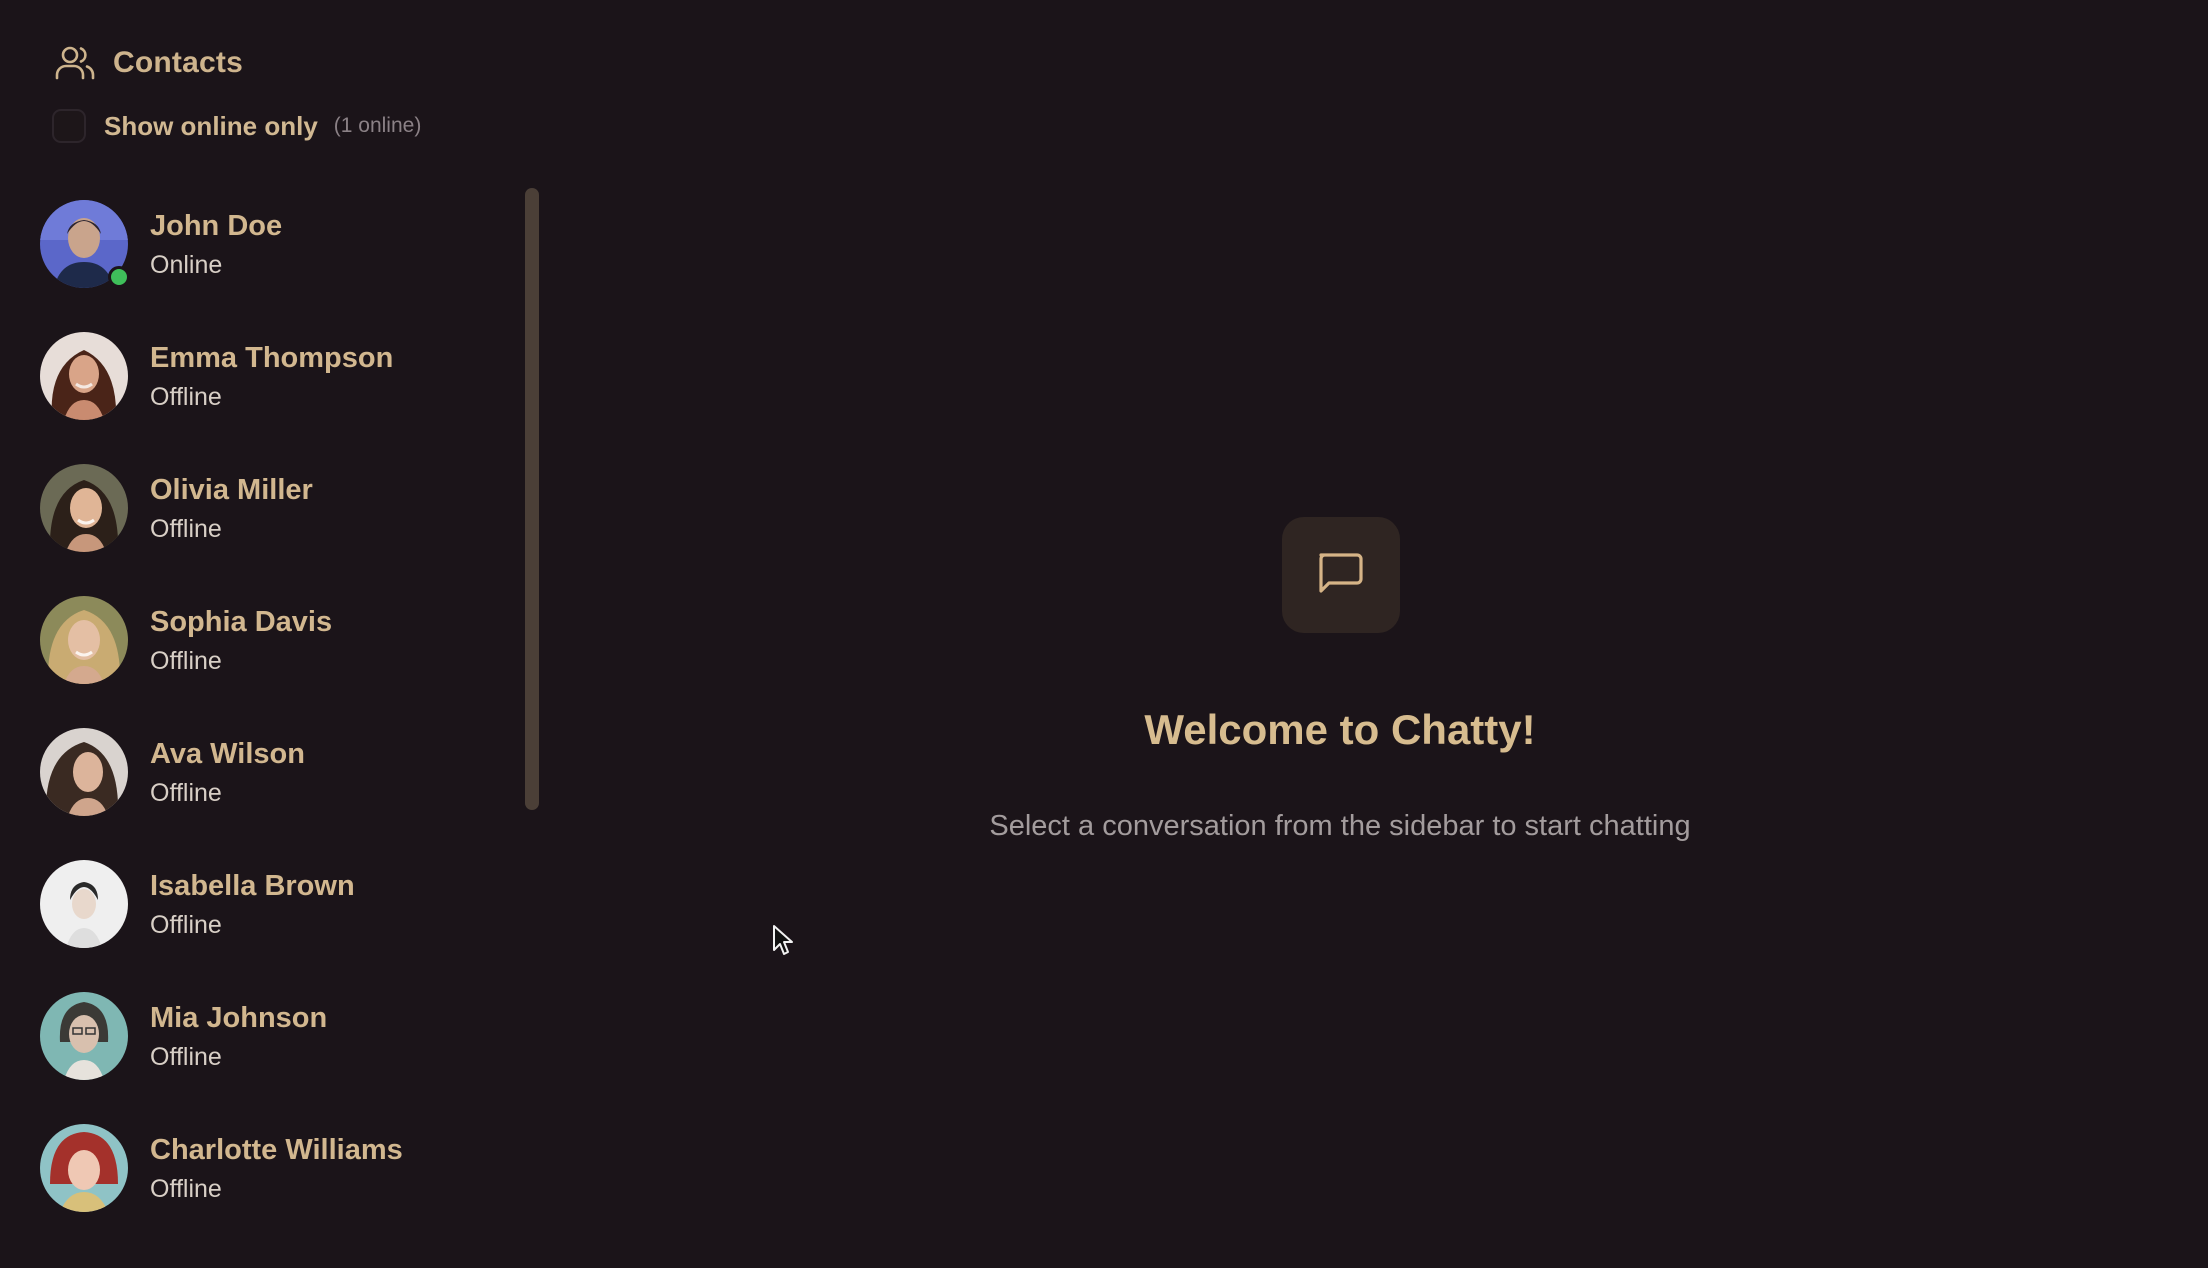 The width and height of the screenshot is (2208, 1268). I want to click on contact-text: John Doe Online, so click(216, 244).